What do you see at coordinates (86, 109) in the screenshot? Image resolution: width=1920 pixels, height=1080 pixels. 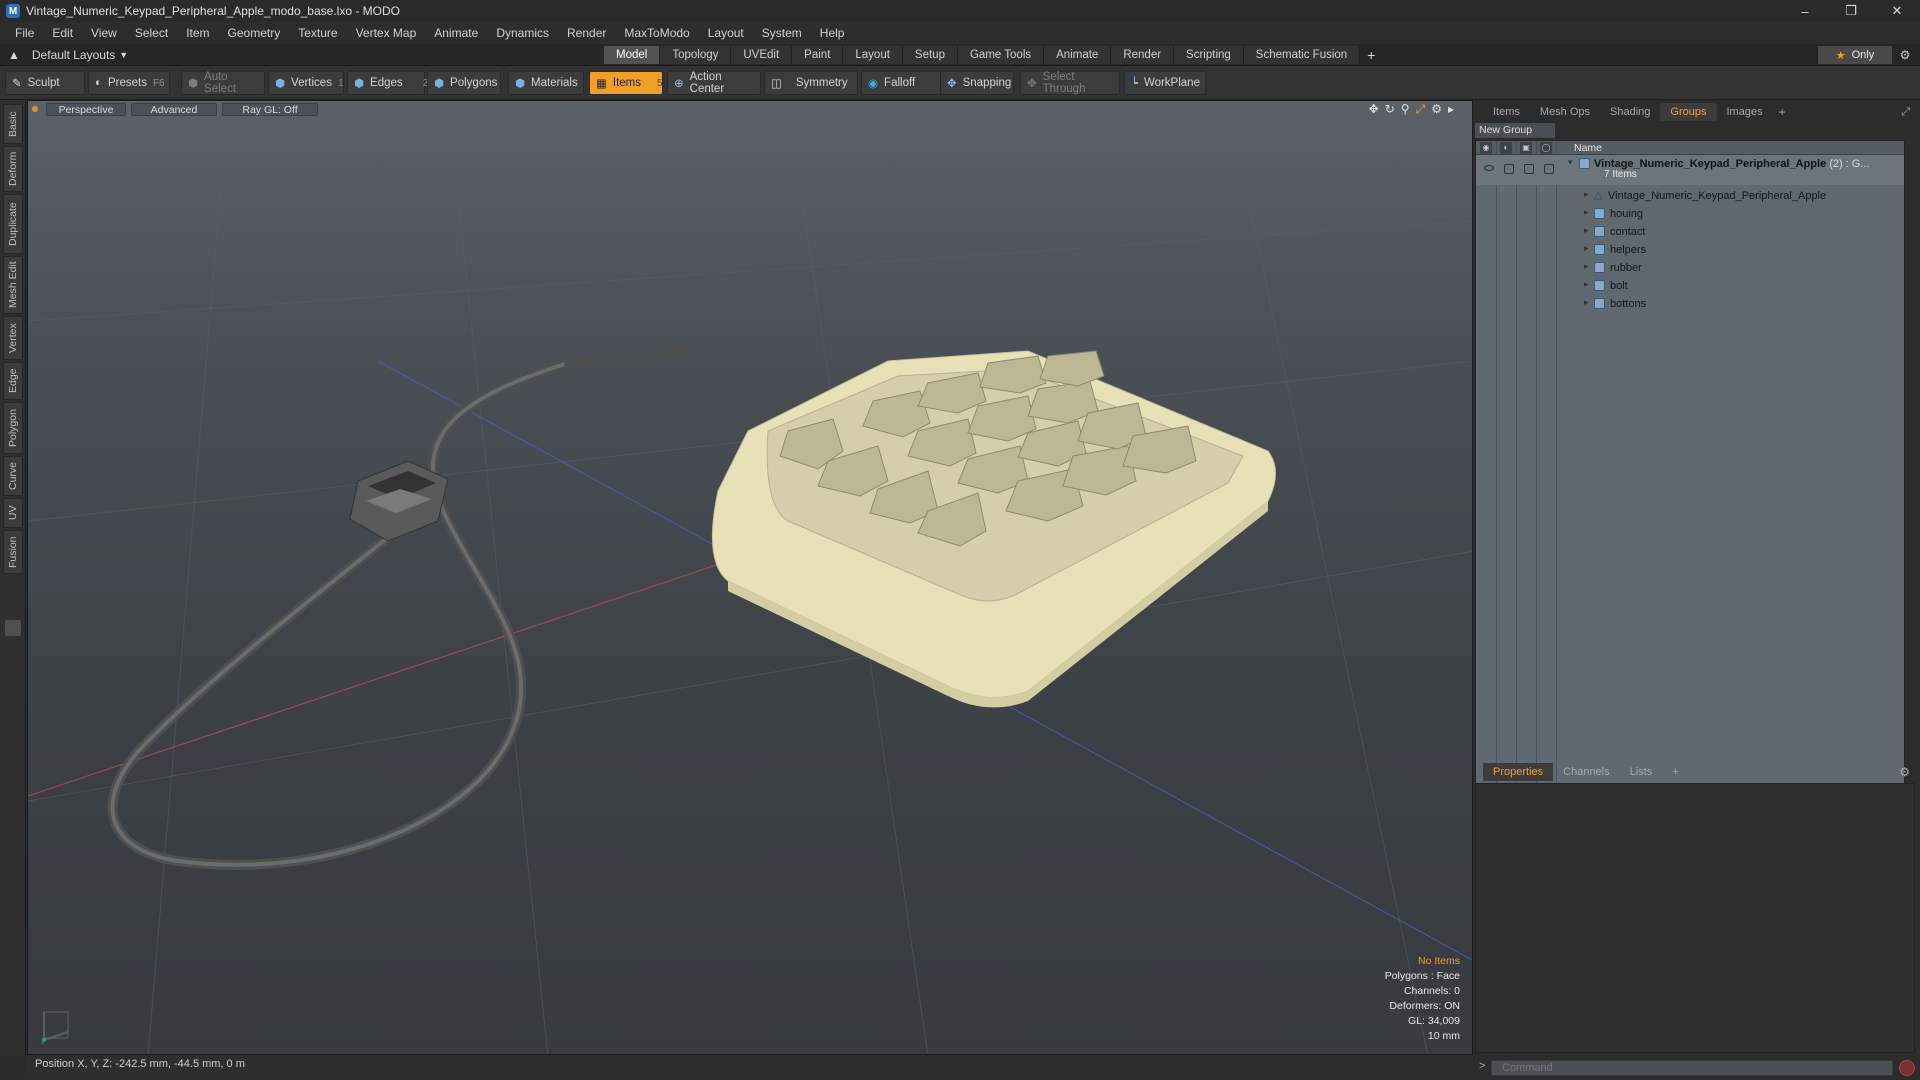 I see `view-mode-button: Perspective` at bounding box center [86, 109].